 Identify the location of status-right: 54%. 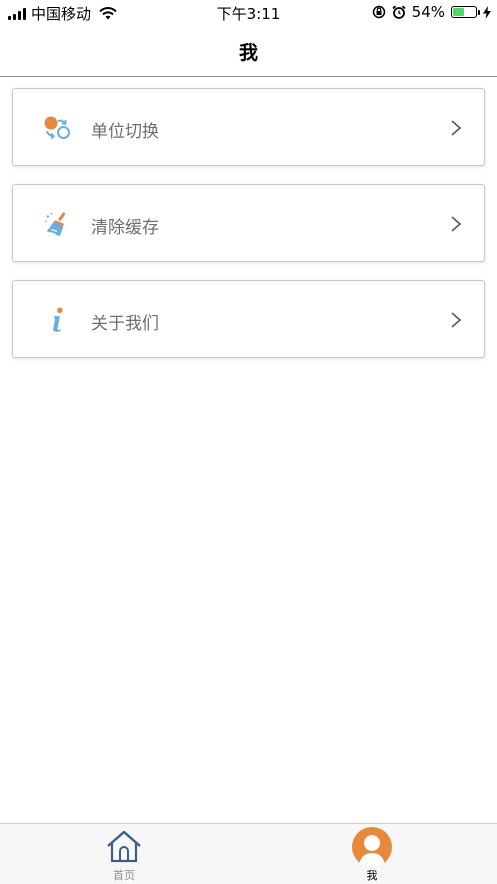
(431, 12).